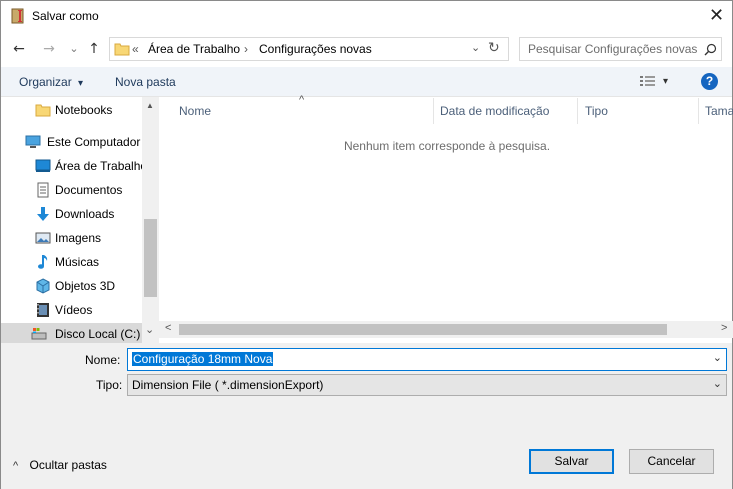 This screenshot has width=733, height=489. I want to click on forward-arrow-icon: →, so click(49, 49).